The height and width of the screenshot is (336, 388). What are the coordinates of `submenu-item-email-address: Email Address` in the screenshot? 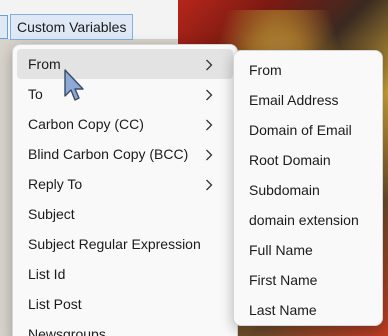 It's located at (308, 100).